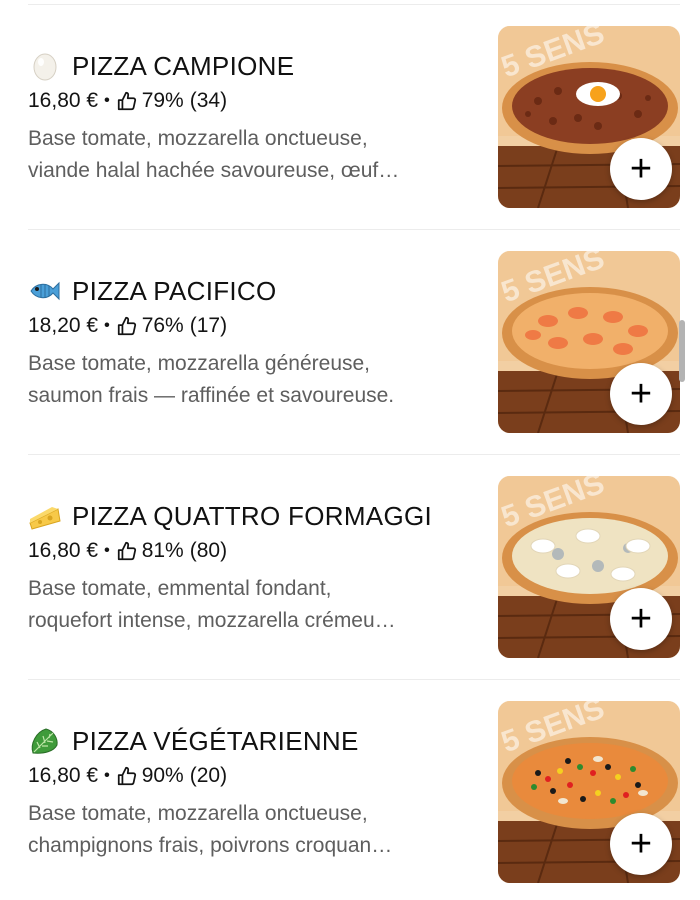  I want to click on rating-count: (20), so click(208, 775).